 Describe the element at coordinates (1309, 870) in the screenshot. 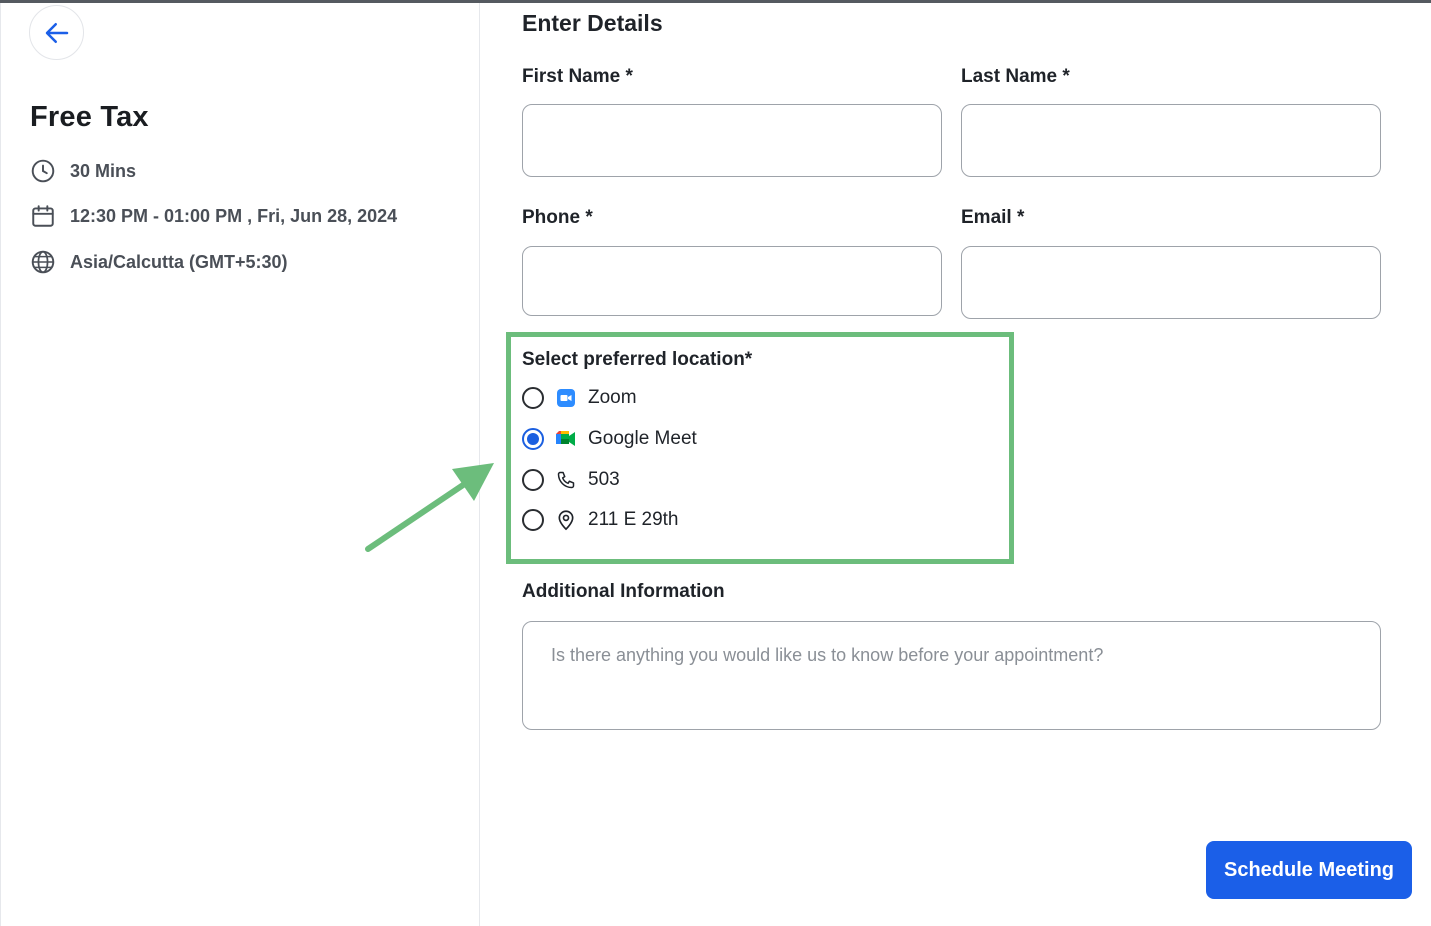

I see `schedule-meeting-button: Schedule Meeting` at that location.